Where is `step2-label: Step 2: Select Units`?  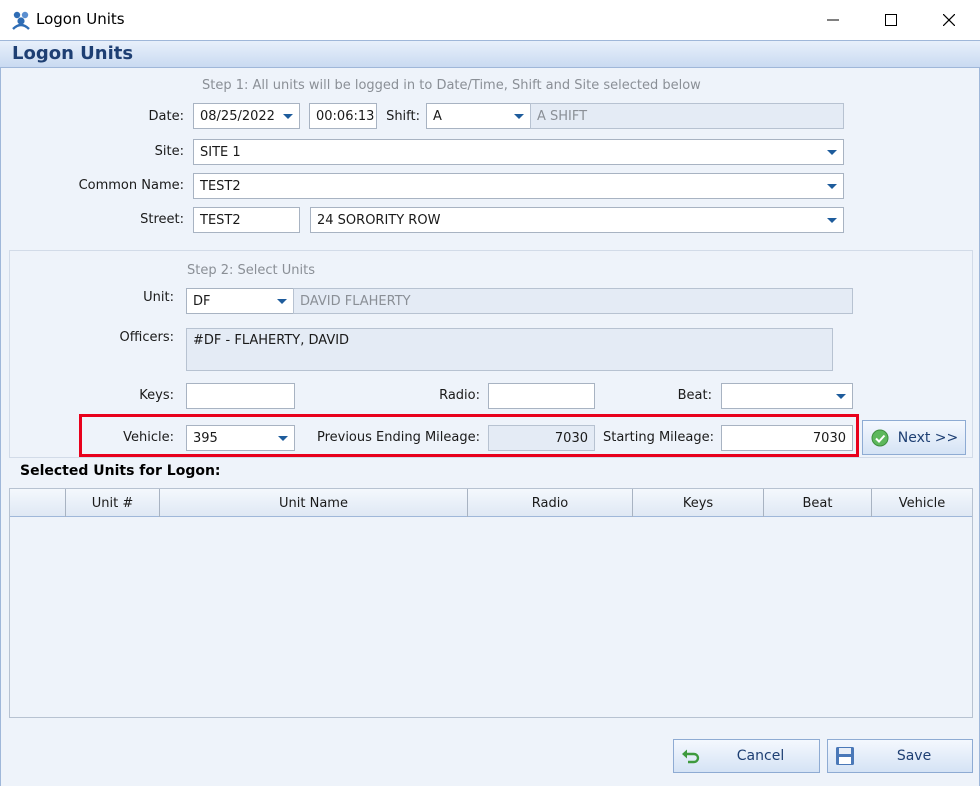
step2-label: Step 2: Select Units is located at coordinates (251, 270).